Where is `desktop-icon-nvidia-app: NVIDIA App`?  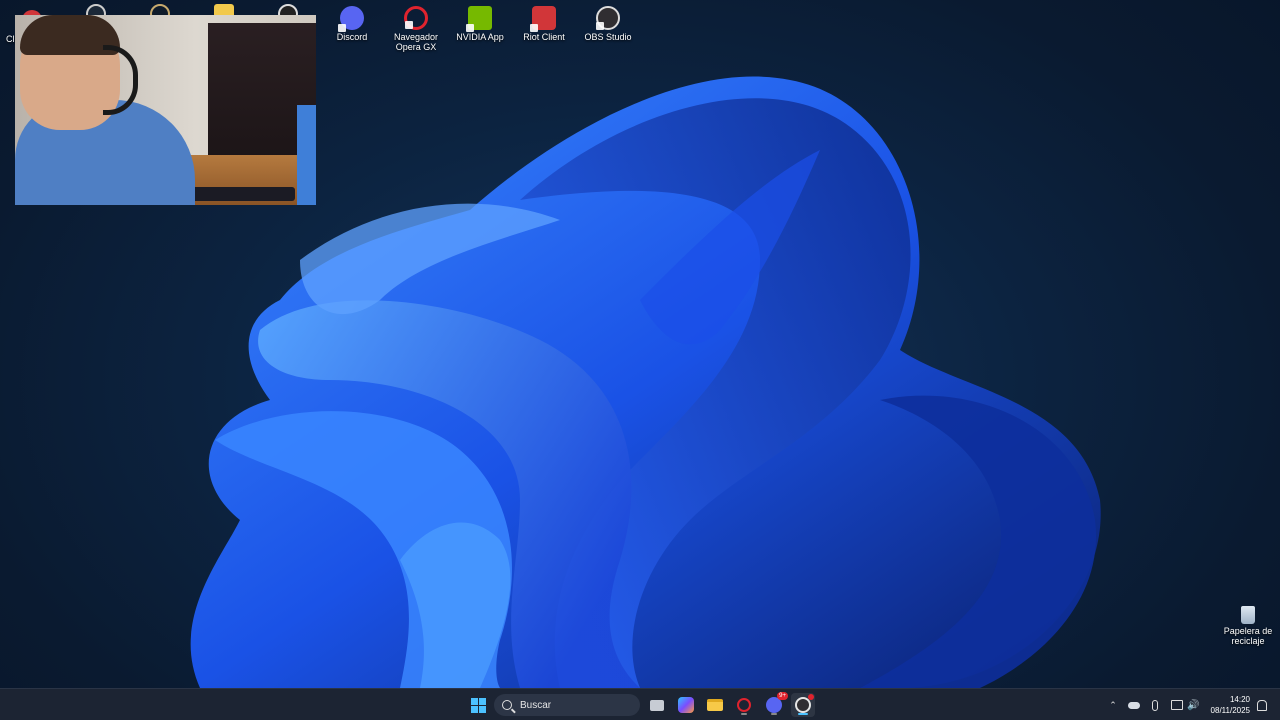 desktop-icon-nvidia-app: NVIDIA App is located at coordinates (480, 24).